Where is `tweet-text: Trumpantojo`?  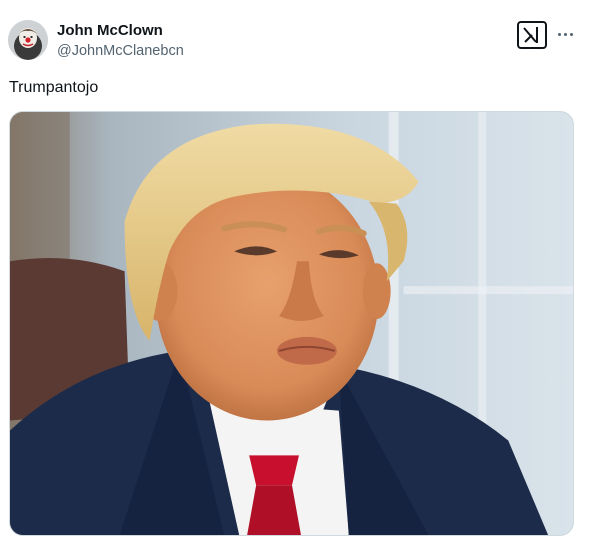 tweet-text: Trumpantojo is located at coordinates (54, 87).